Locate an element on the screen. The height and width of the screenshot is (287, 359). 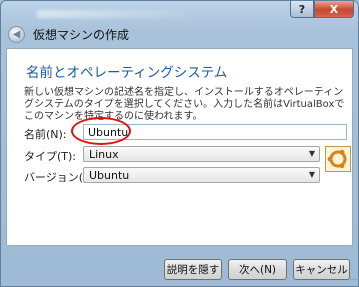
blurred-title-text is located at coordinates (112, 14).